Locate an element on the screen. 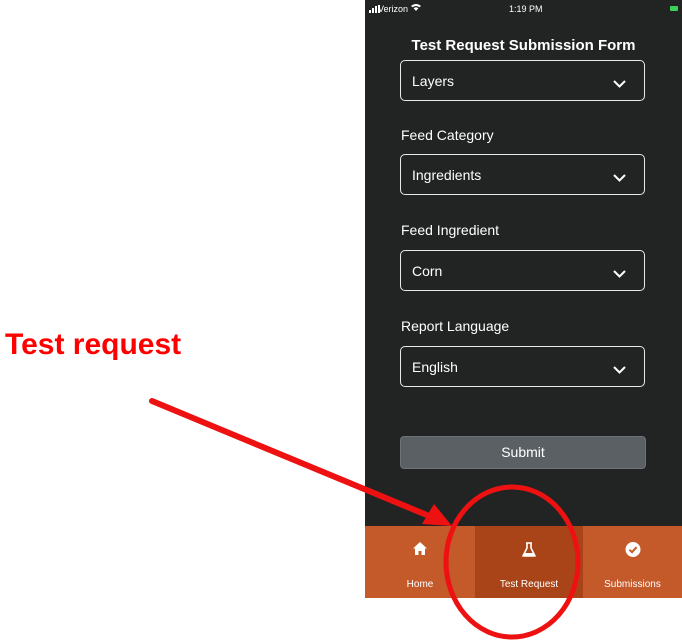 The height and width of the screenshot is (642, 682). report-language-label: Report Language is located at coordinates (455, 326).